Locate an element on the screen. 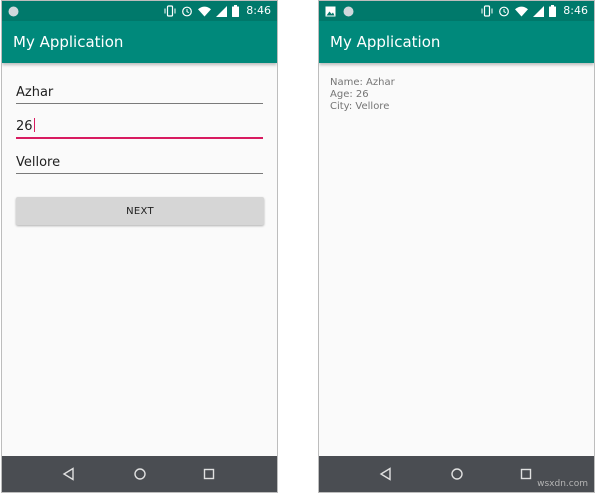  detail-name: Name: Azhar is located at coordinates (362, 82).